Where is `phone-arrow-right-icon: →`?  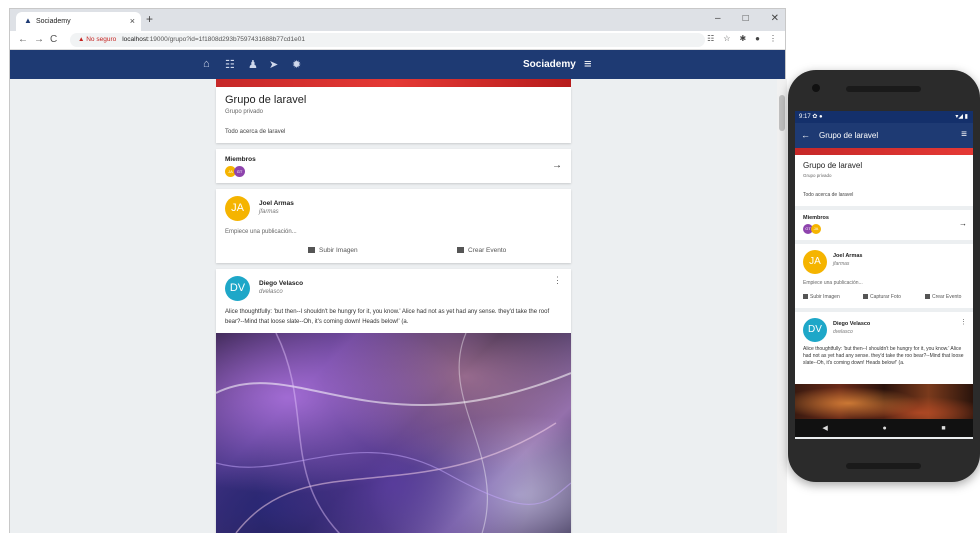 phone-arrow-right-icon: → is located at coordinates (963, 223).